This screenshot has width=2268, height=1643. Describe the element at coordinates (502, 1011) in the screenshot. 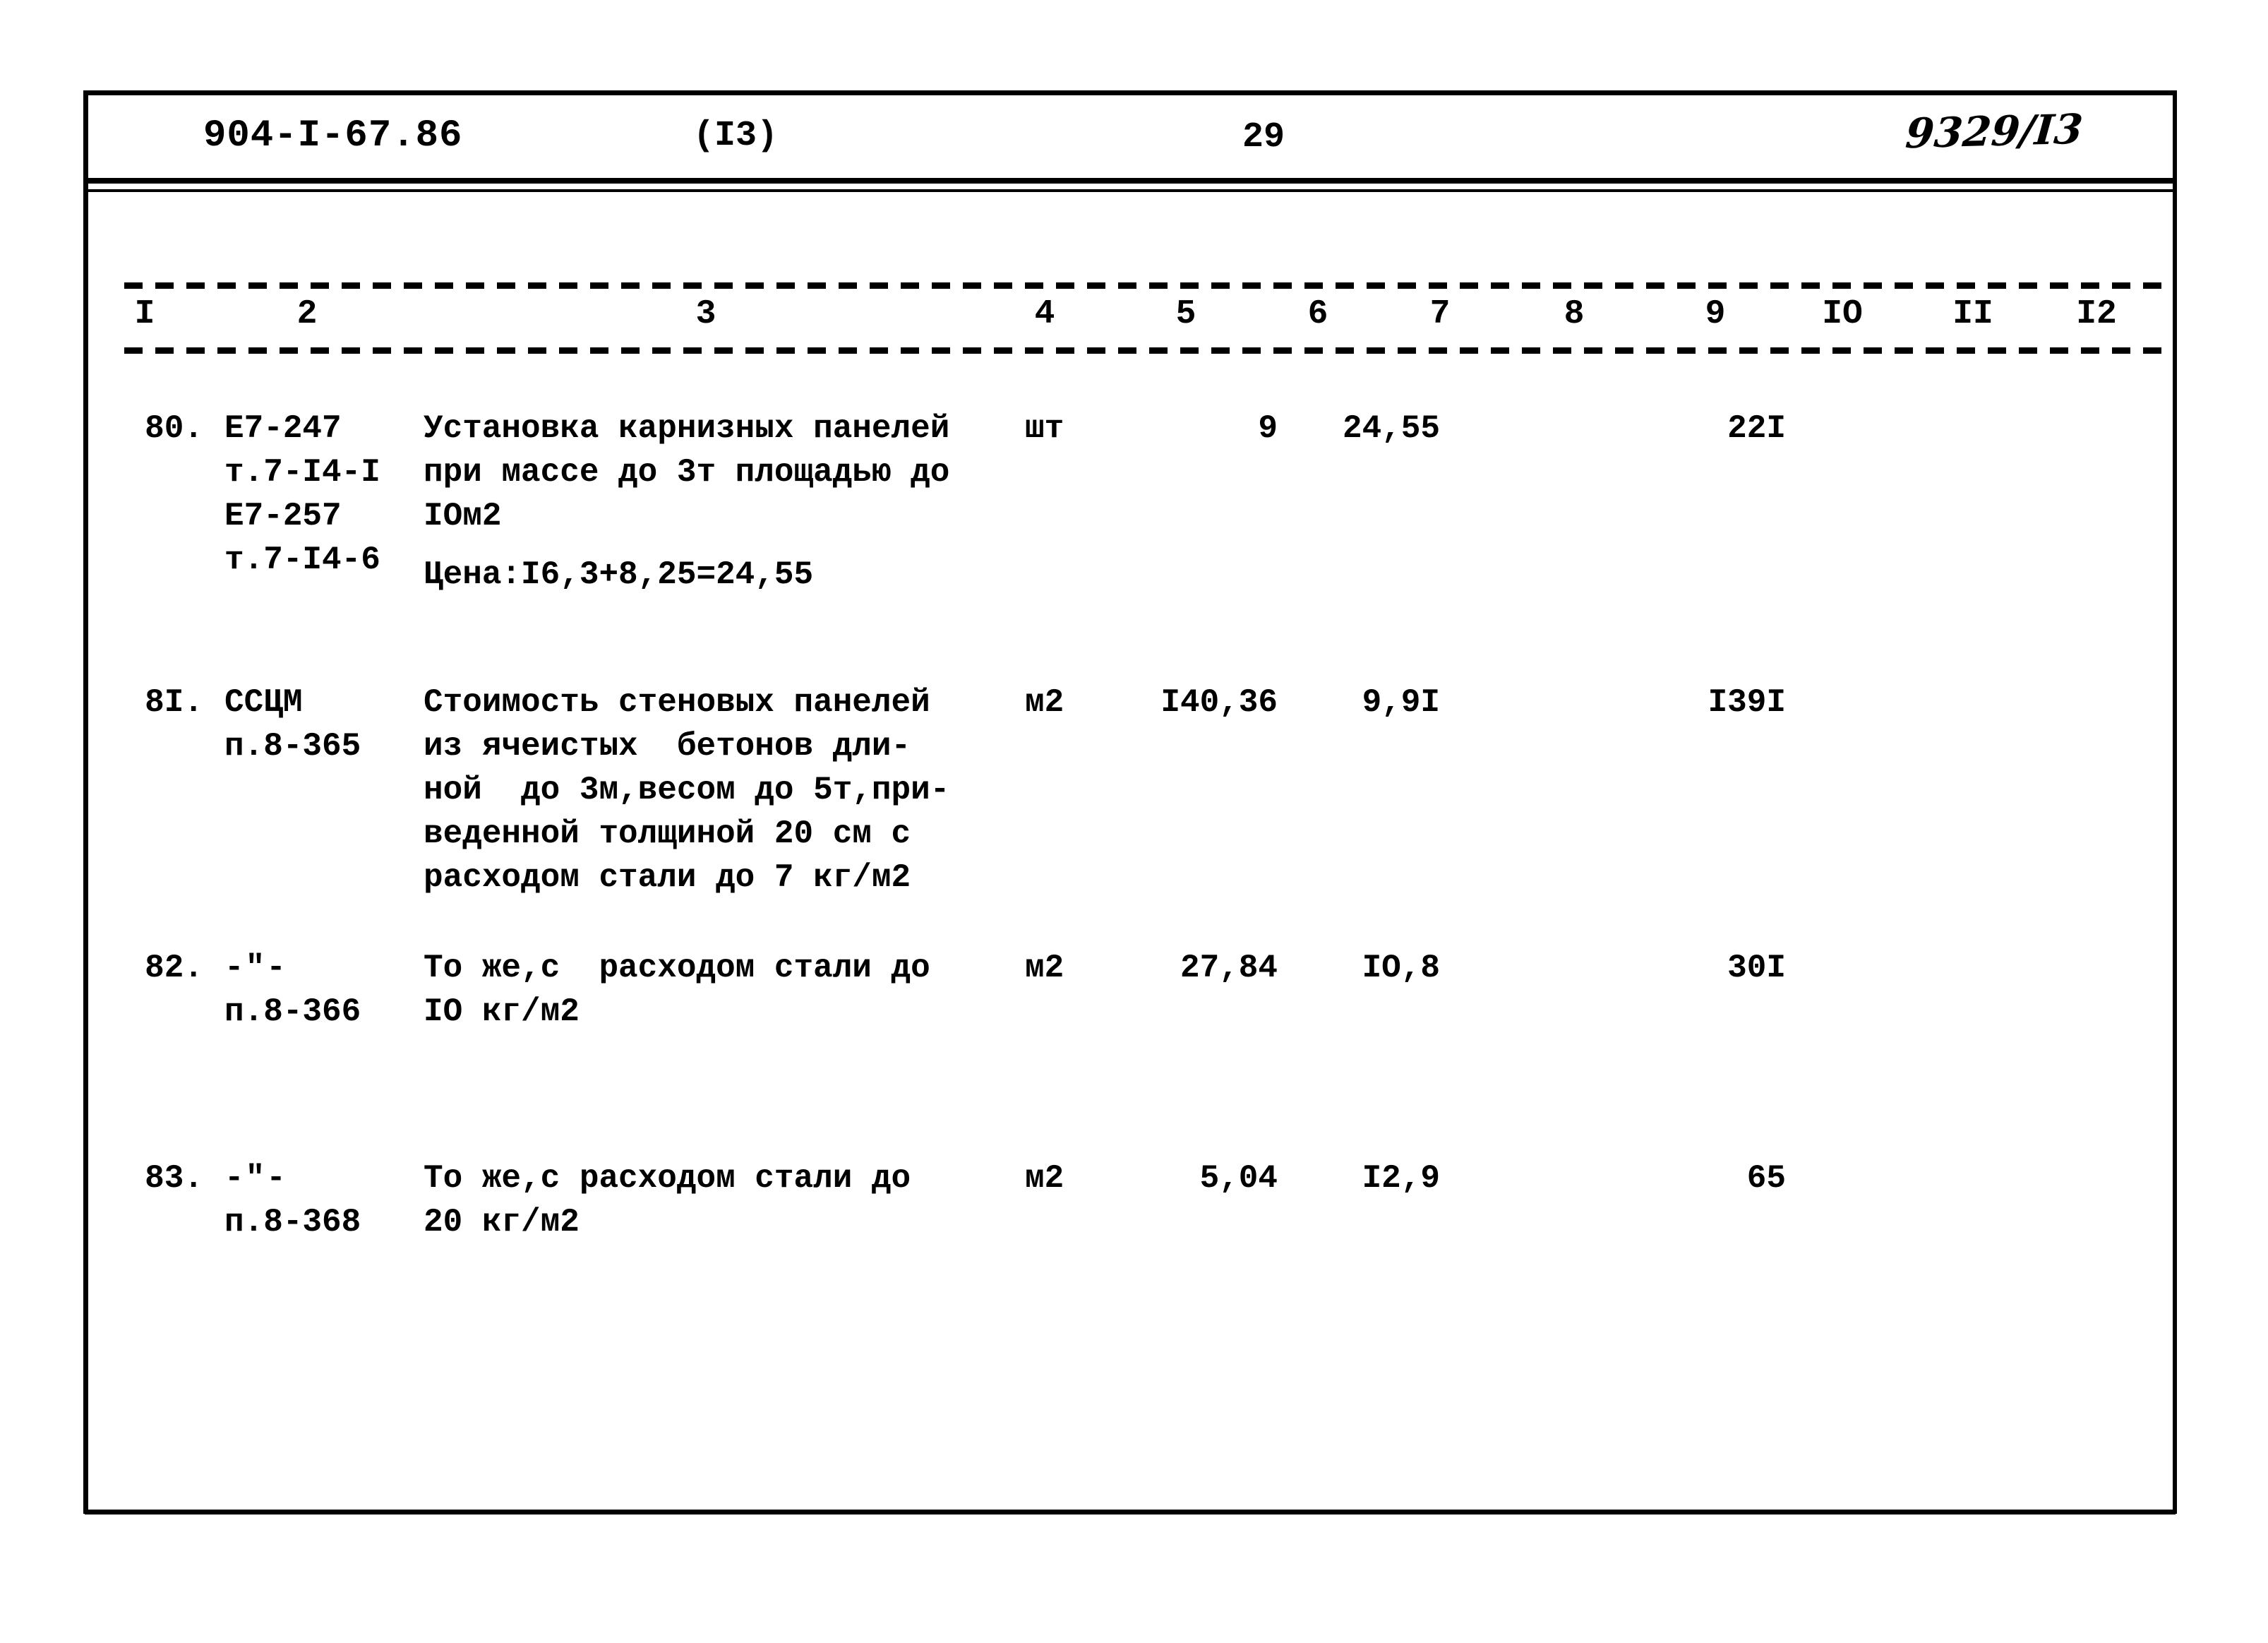

I see `desc-line: IО кг/м2` at that location.